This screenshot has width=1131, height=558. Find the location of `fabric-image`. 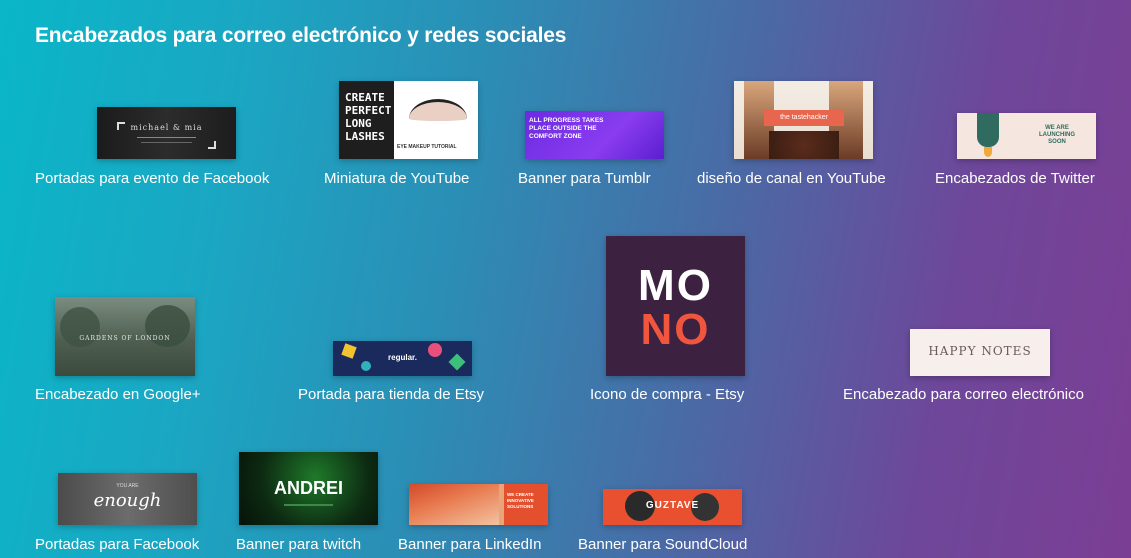

fabric-image is located at coordinates (454, 504).